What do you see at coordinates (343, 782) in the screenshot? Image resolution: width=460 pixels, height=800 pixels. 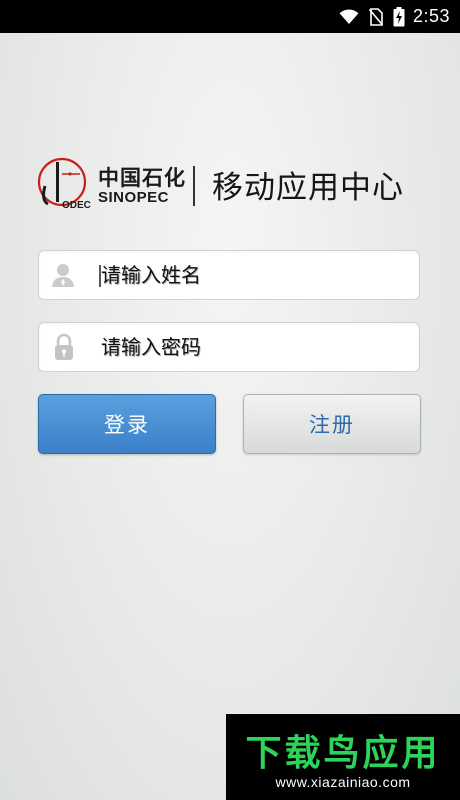 I see `watermark-url: www.xiazainiao.com` at bounding box center [343, 782].